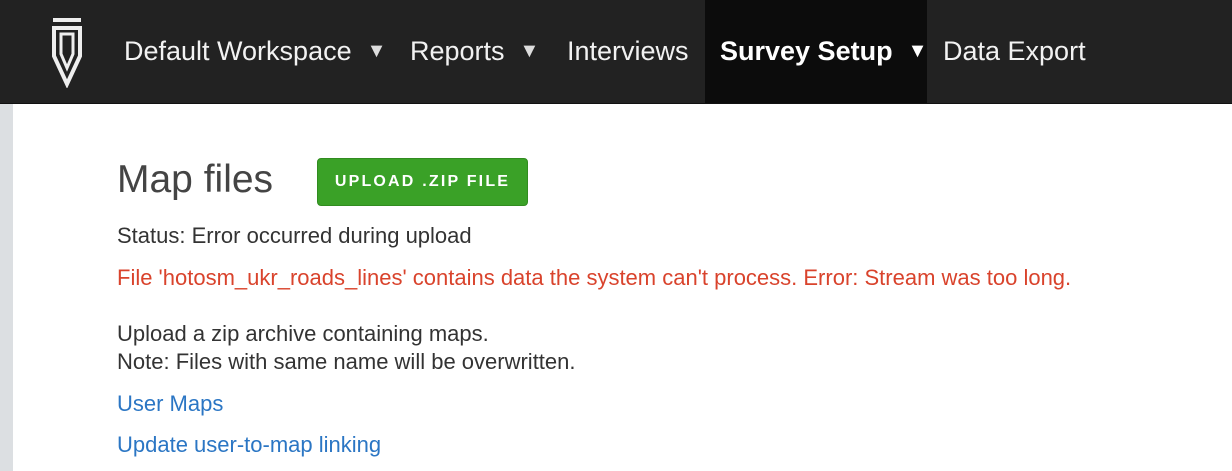 This screenshot has height=471, width=1232. I want to click on nav-label: Survey Setup, so click(806, 51).